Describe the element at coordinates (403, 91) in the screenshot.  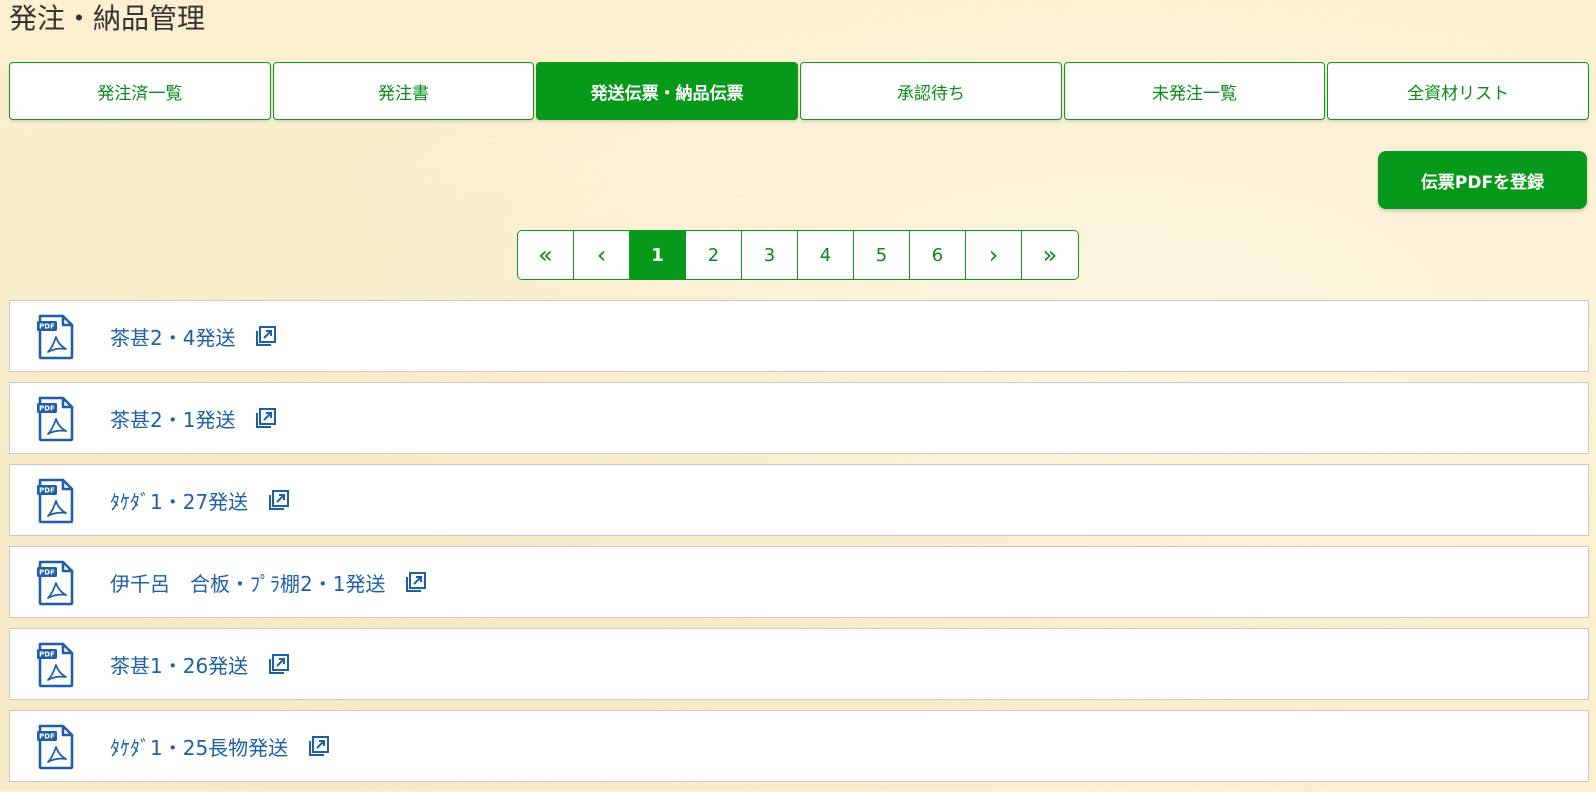
I see `tab-purchase-order: 発注書` at that location.